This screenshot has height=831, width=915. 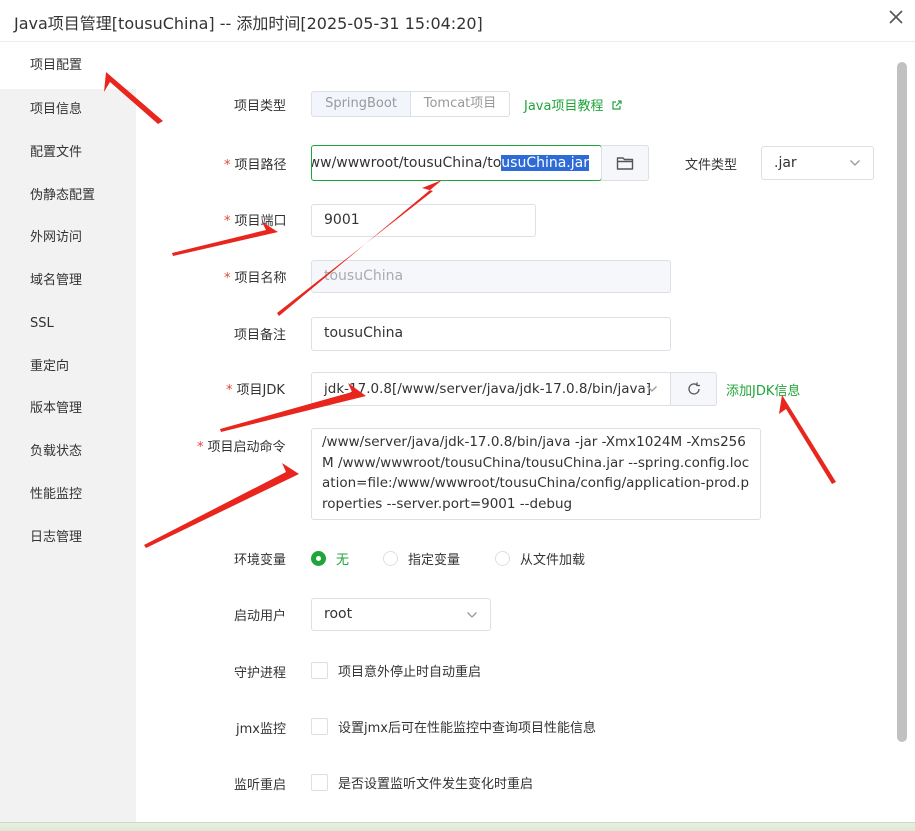 I want to click on env-vars-label: 环境变量, so click(x=260, y=560).